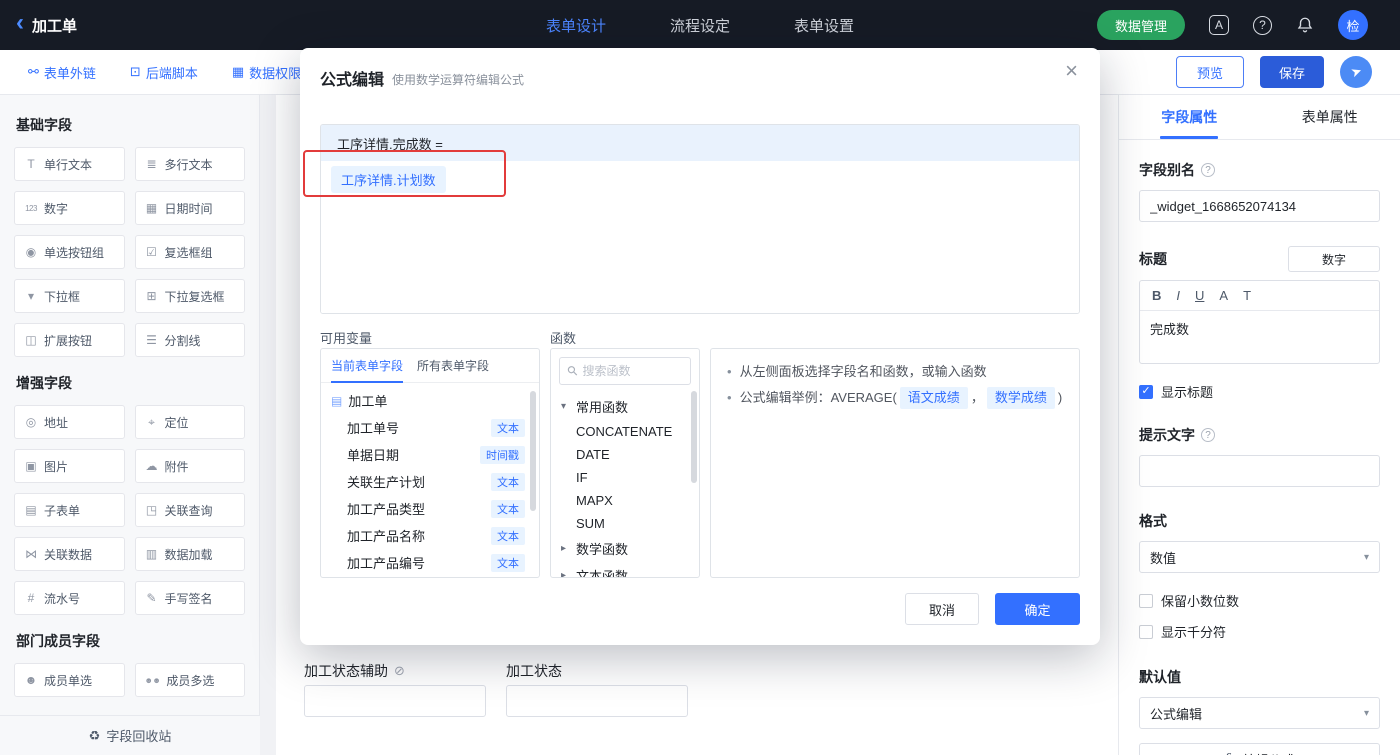 The image size is (1400, 755). What do you see at coordinates (1259, 337) in the screenshot?
I see `title-value: 完成数` at bounding box center [1259, 337].